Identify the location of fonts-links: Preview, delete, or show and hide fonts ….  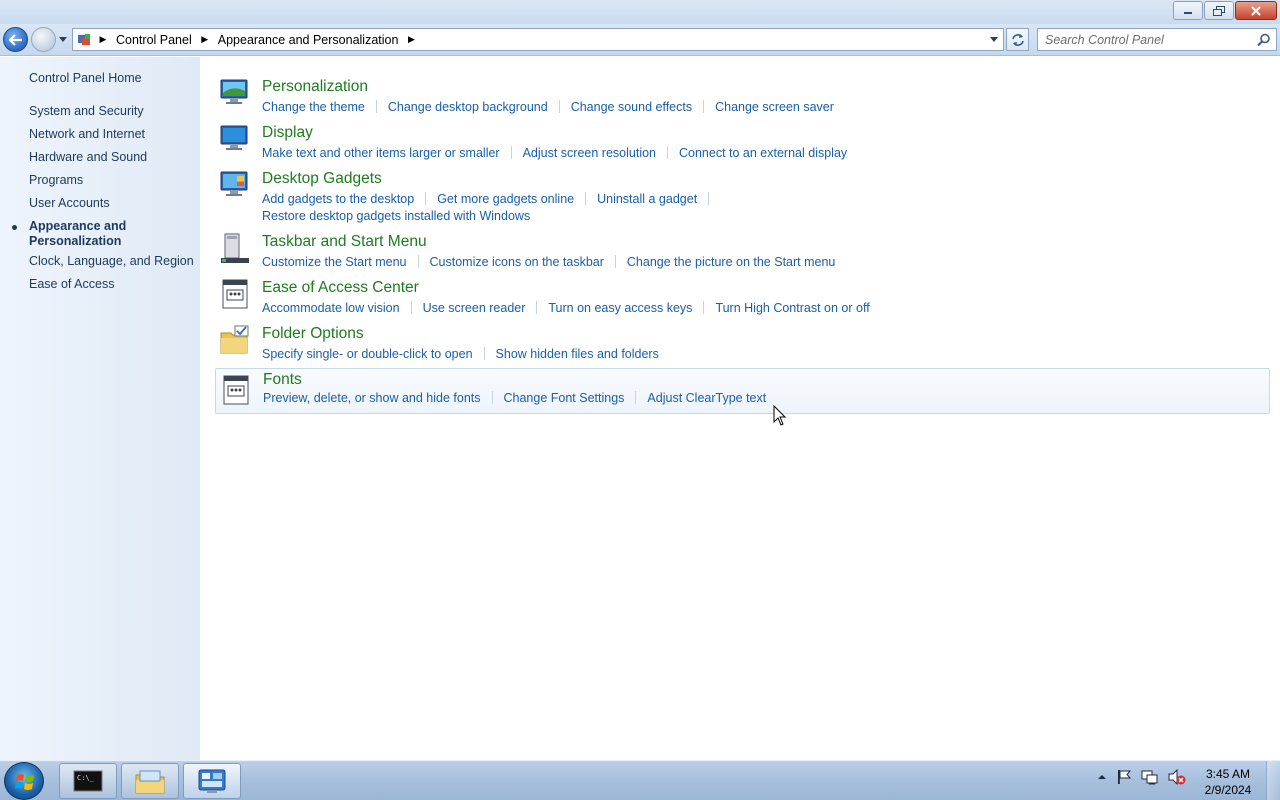
(763, 397).